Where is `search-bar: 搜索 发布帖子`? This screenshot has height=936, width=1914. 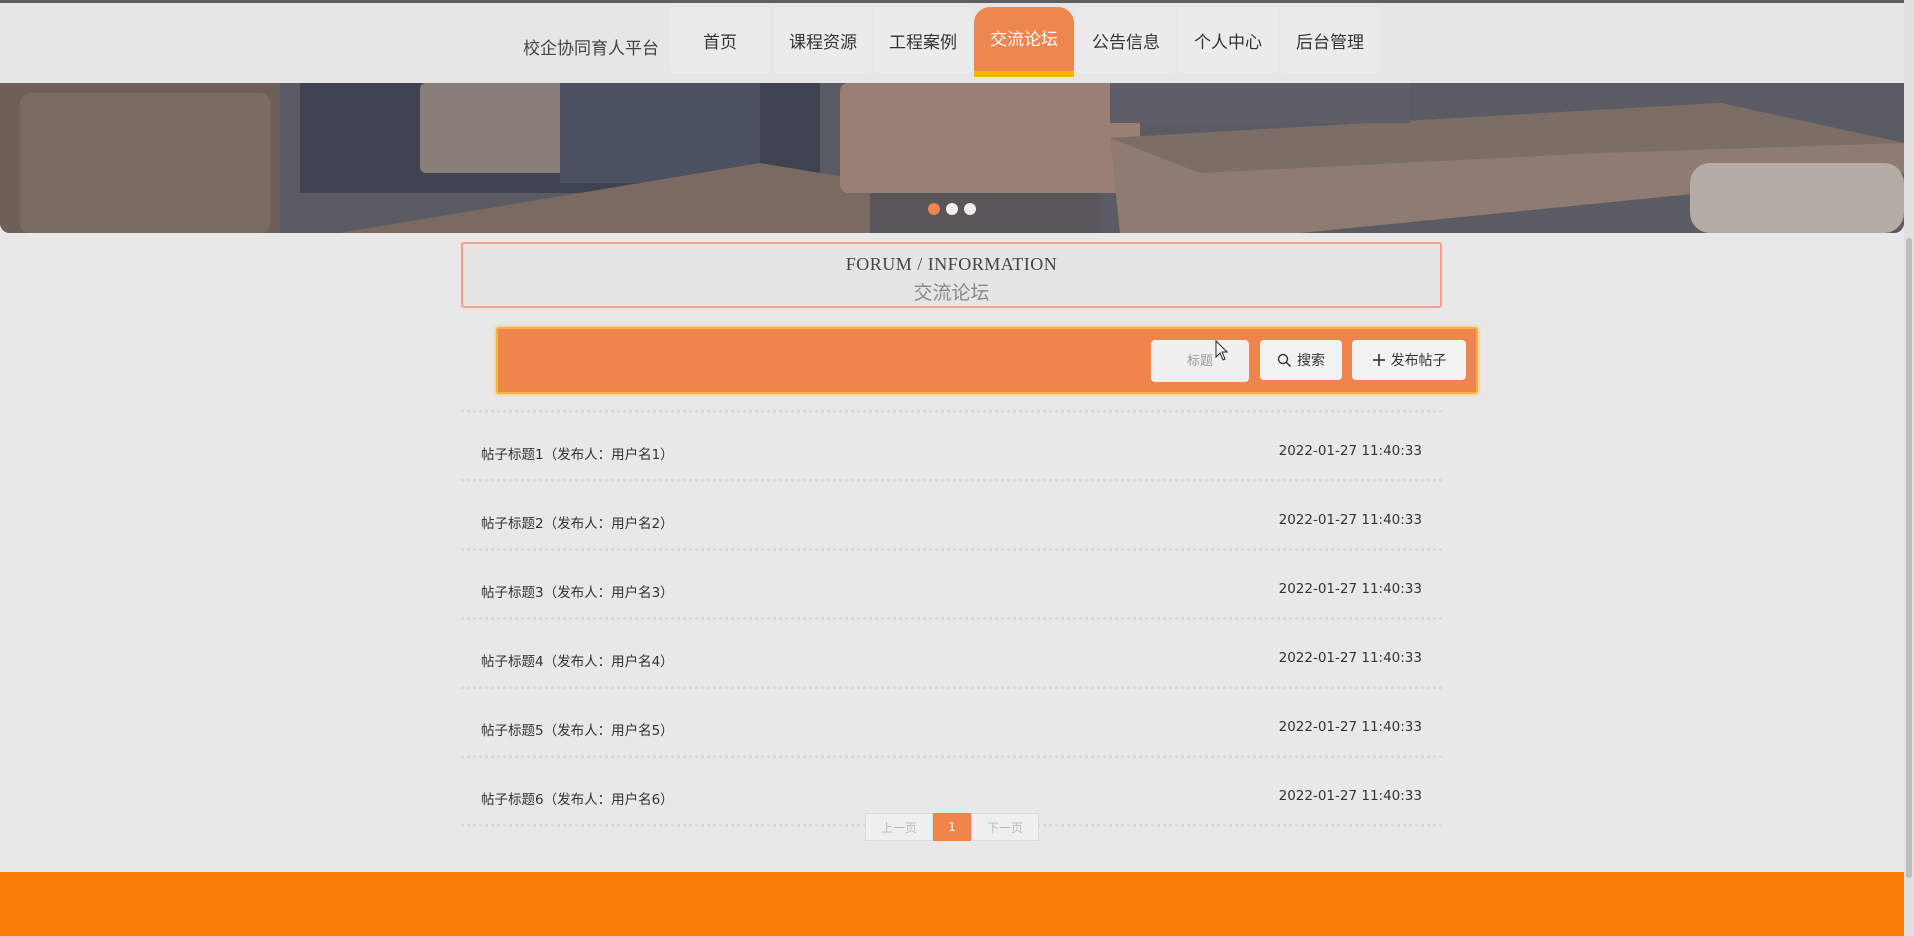 search-bar: 搜索 发布帖子 is located at coordinates (987, 360).